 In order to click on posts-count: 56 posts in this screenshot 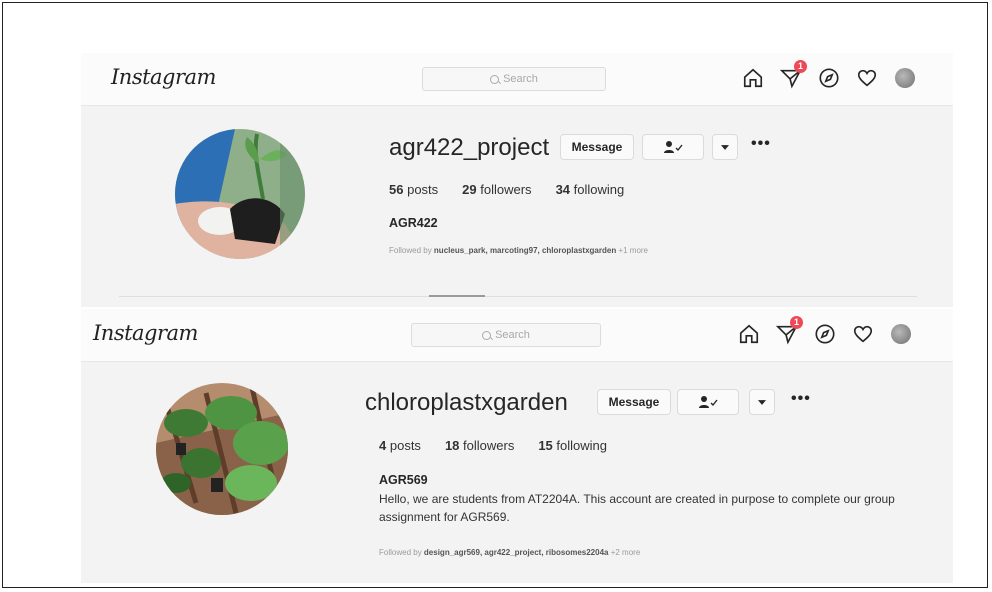, I will do `click(414, 189)`.